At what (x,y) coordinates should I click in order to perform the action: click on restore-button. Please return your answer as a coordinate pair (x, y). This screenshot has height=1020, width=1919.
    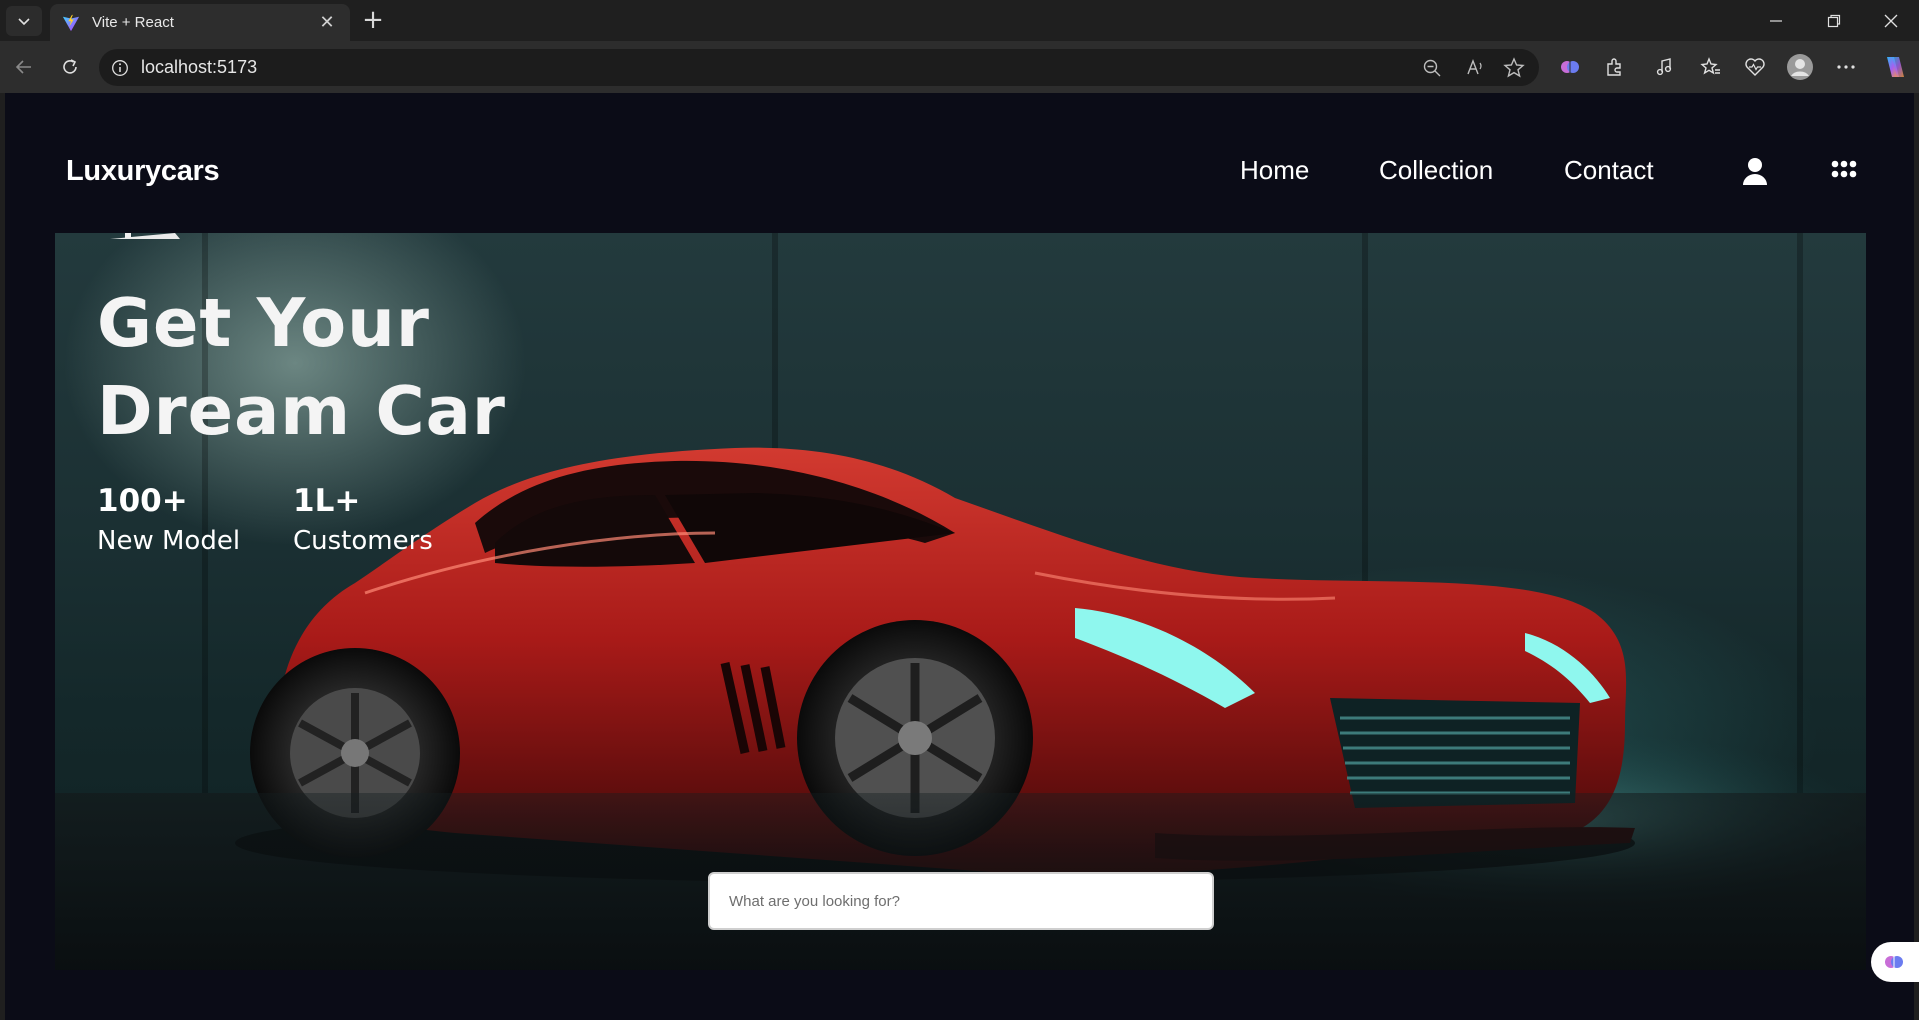
    Looking at the image, I should click on (1834, 20).